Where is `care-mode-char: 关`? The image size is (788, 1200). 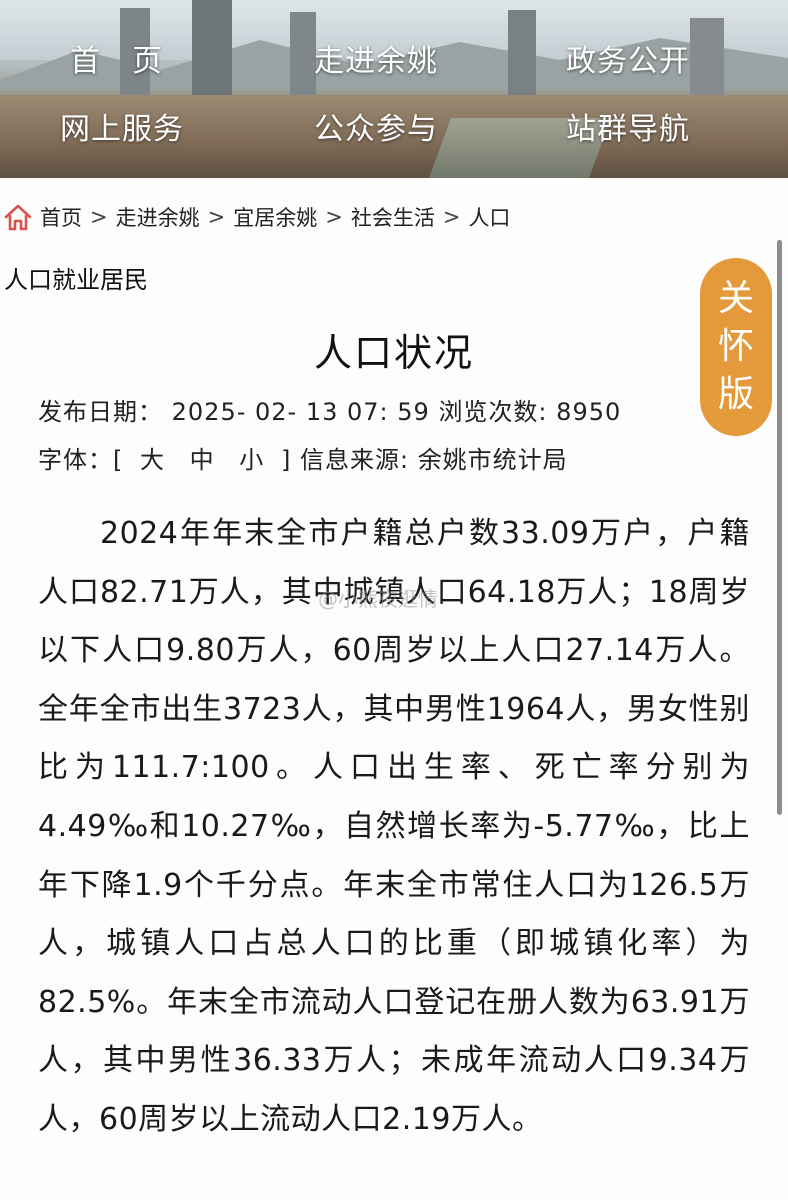
care-mode-char: 关 is located at coordinates (735, 298).